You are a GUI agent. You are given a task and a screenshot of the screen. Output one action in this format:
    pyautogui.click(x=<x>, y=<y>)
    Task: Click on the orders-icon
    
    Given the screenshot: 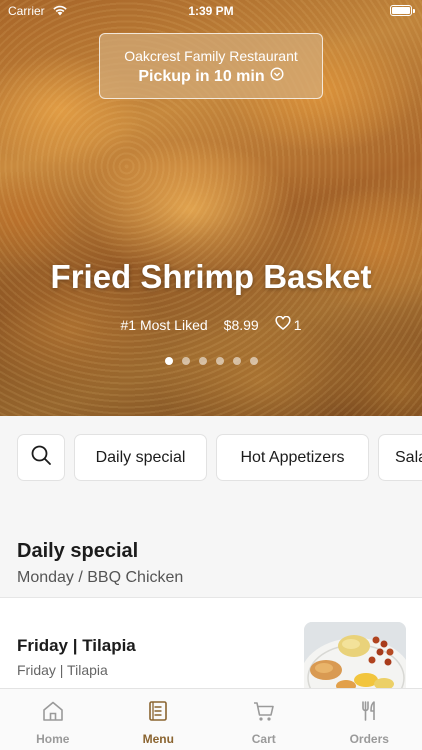 What is the action you would take?
    pyautogui.click(x=369, y=713)
    